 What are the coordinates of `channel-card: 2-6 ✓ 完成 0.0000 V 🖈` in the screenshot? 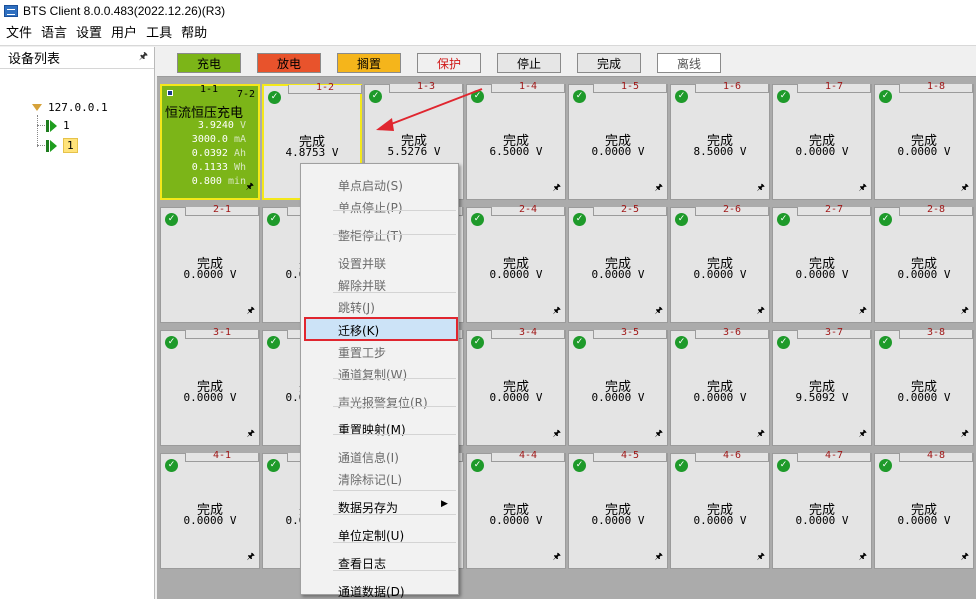 It's located at (720, 263).